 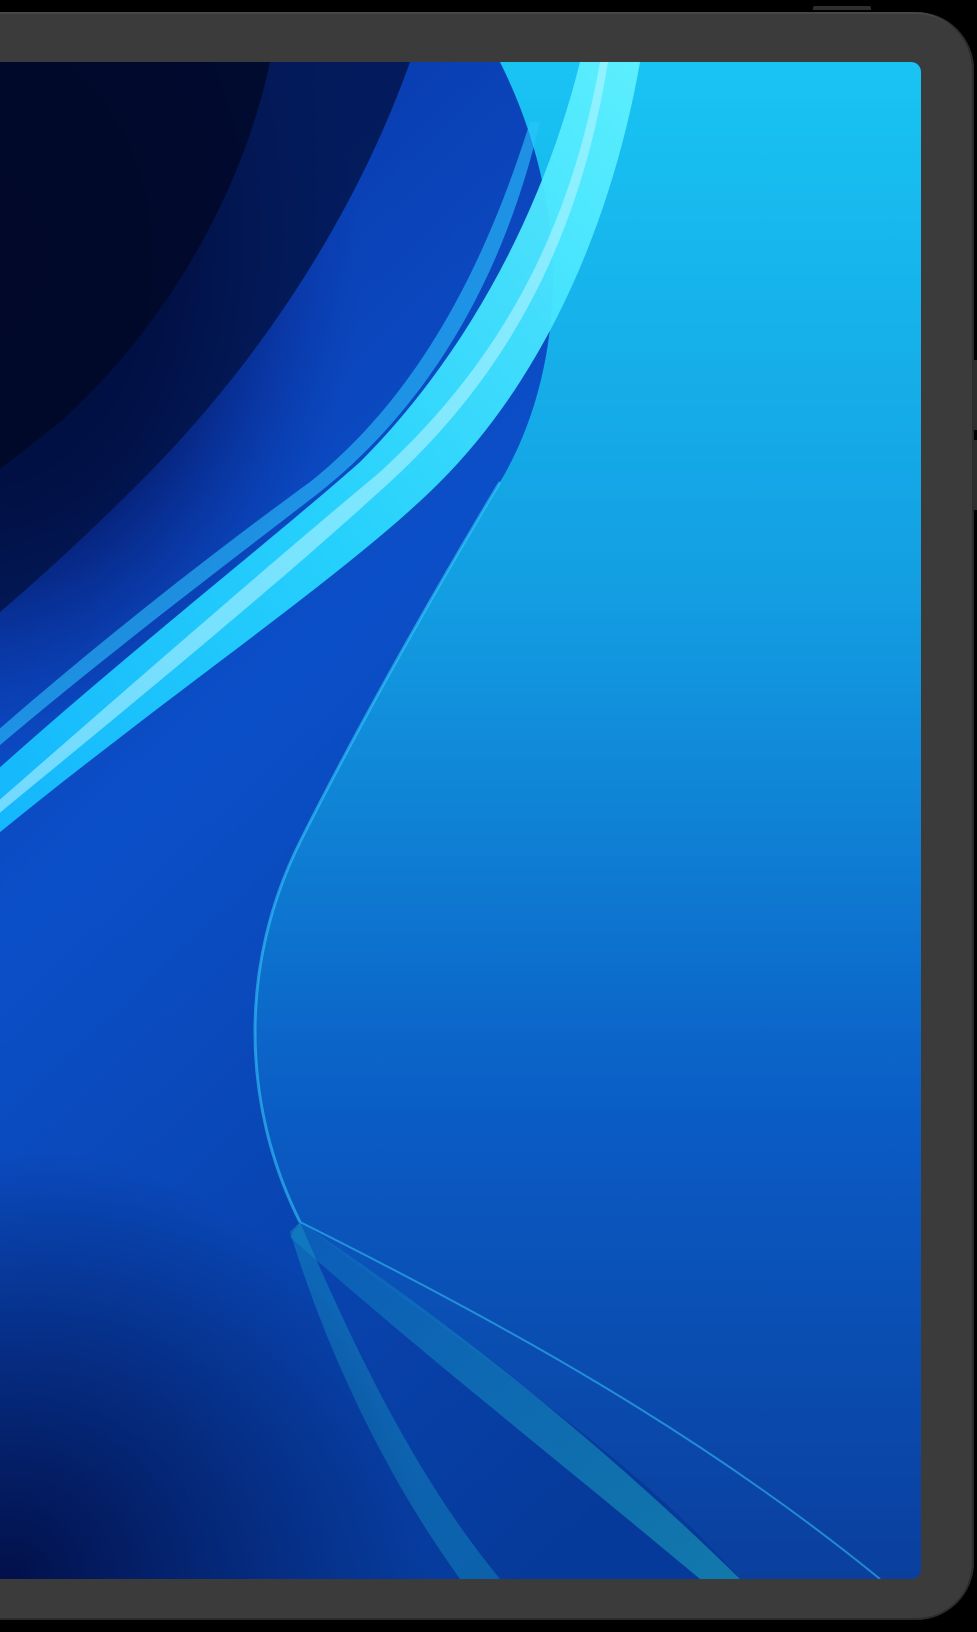 I want to click on volume-down-button, so click(x=975, y=475).